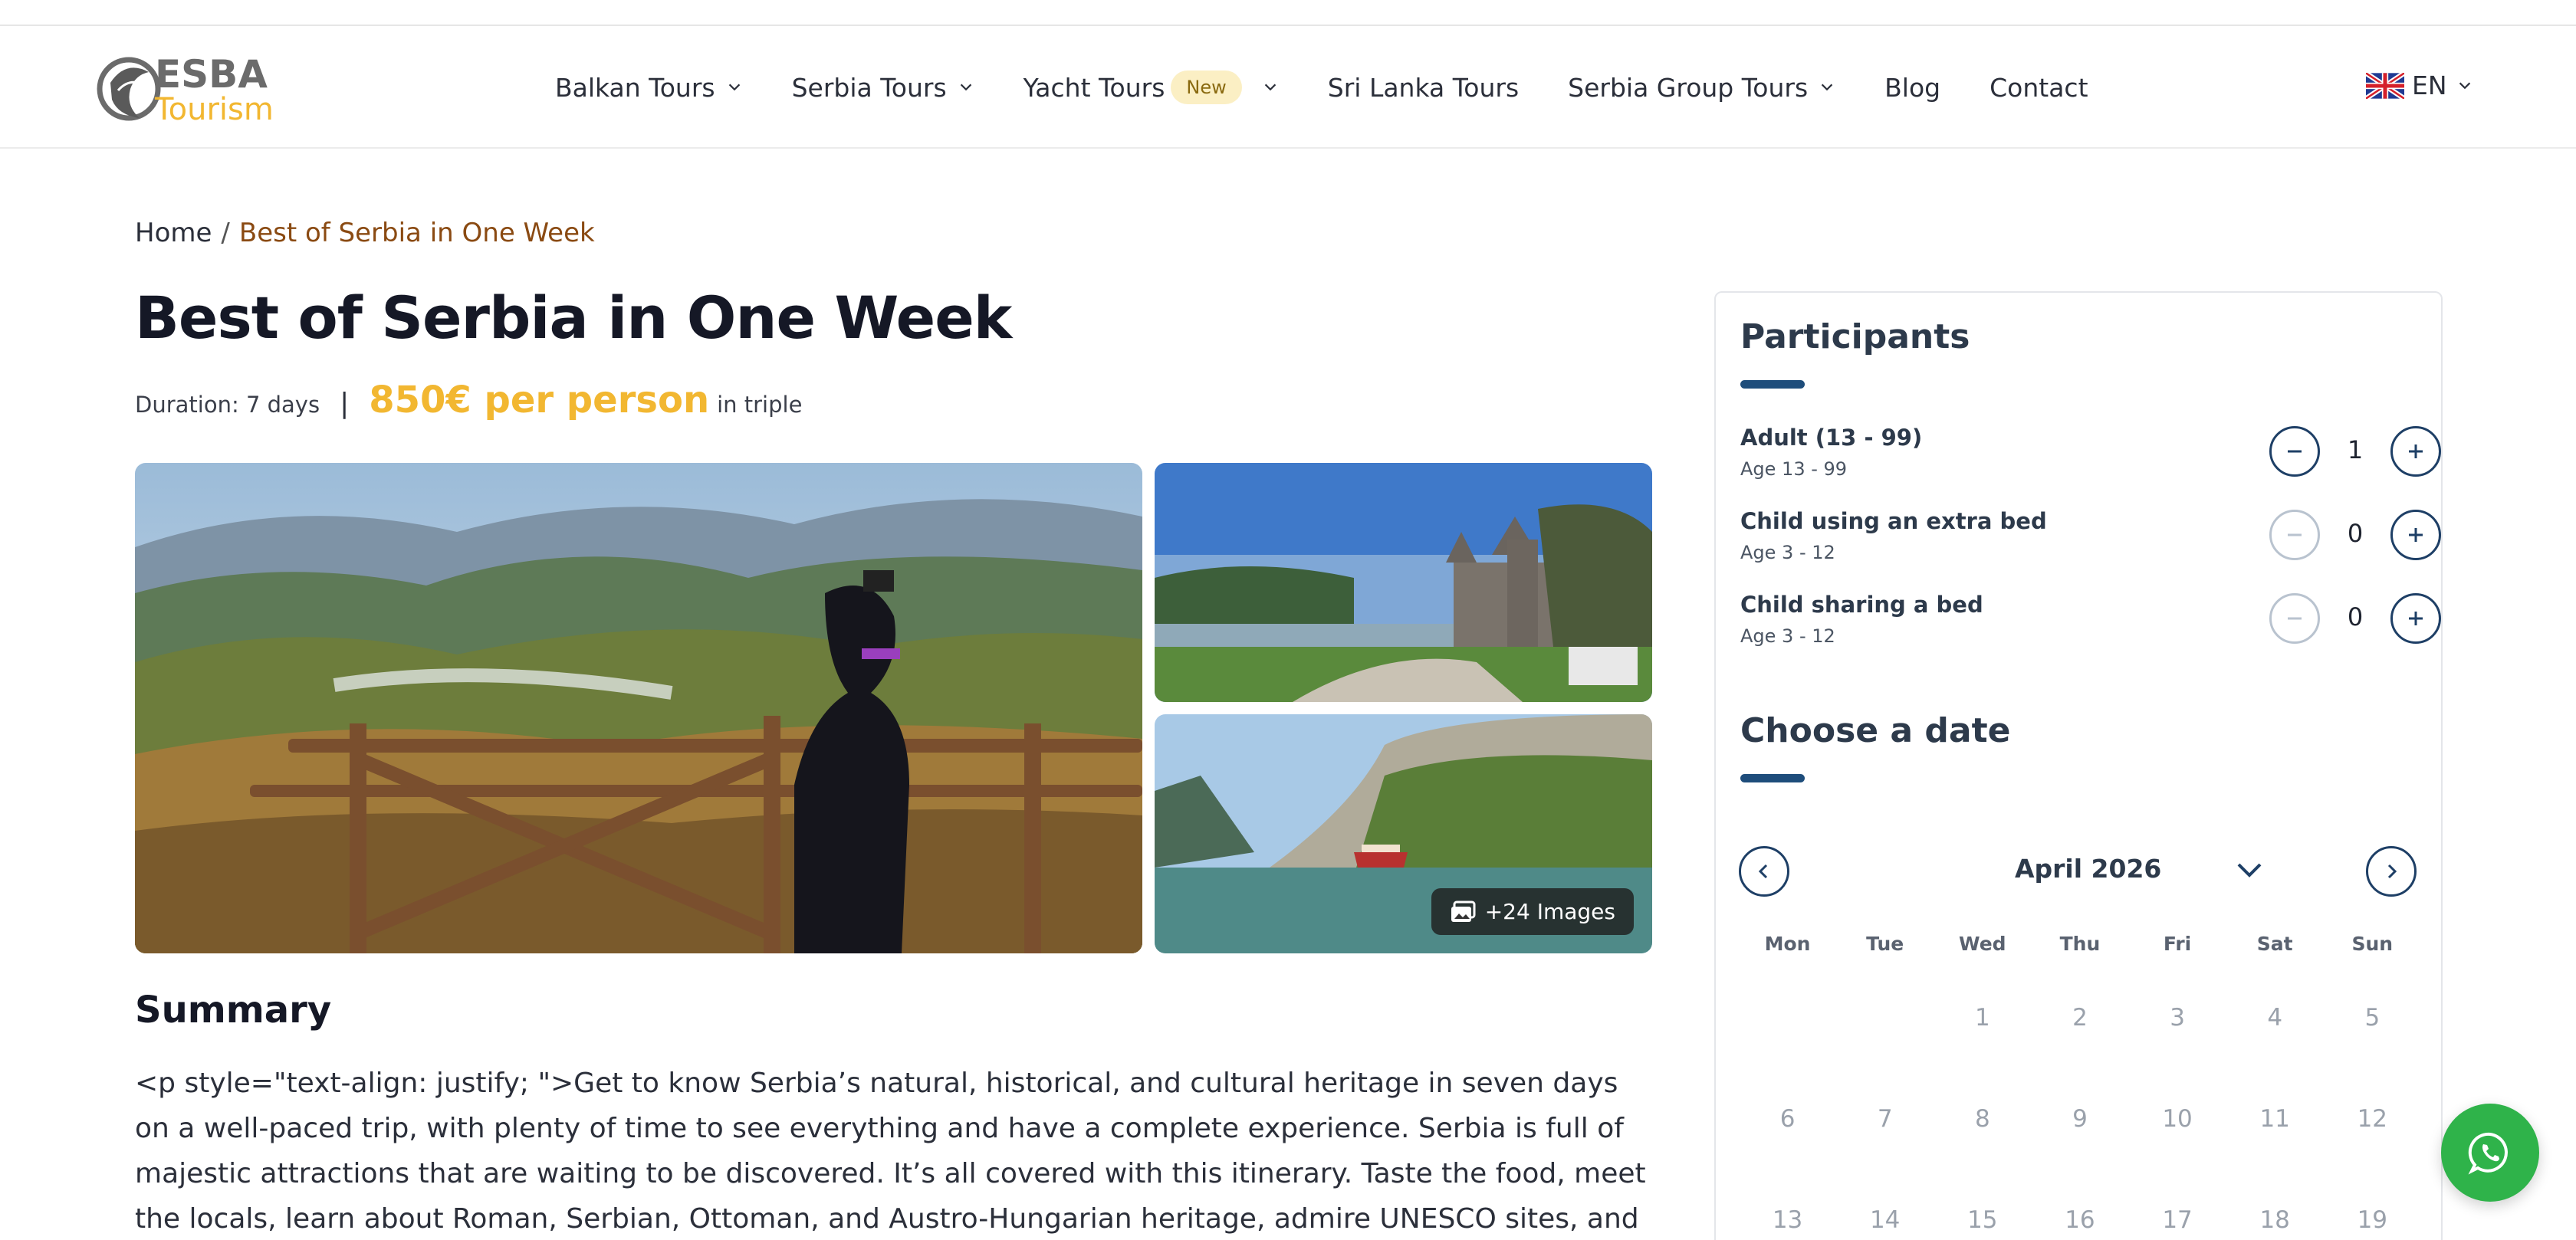 The height and width of the screenshot is (1240, 2576). I want to click on weekday-label: Tue, so click(1885, 944).